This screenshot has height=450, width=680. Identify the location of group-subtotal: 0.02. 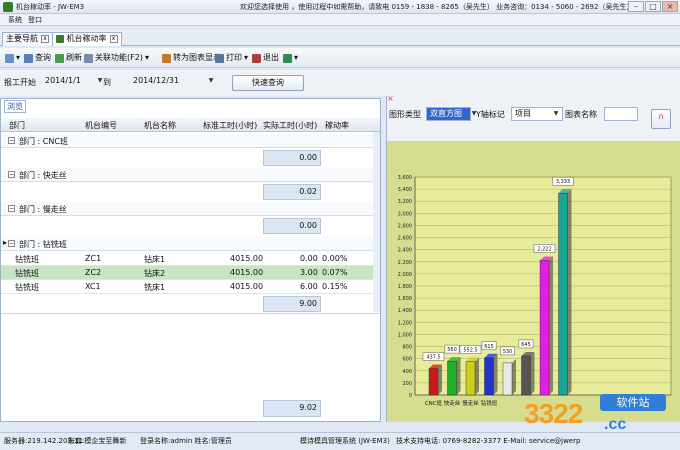
(292, 192).